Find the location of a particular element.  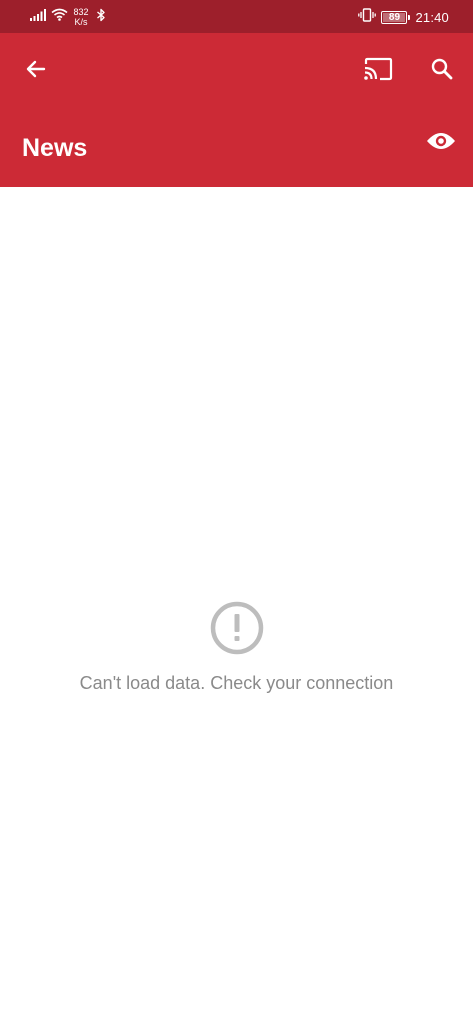

page-title: News is located at coordinates (55, 148).